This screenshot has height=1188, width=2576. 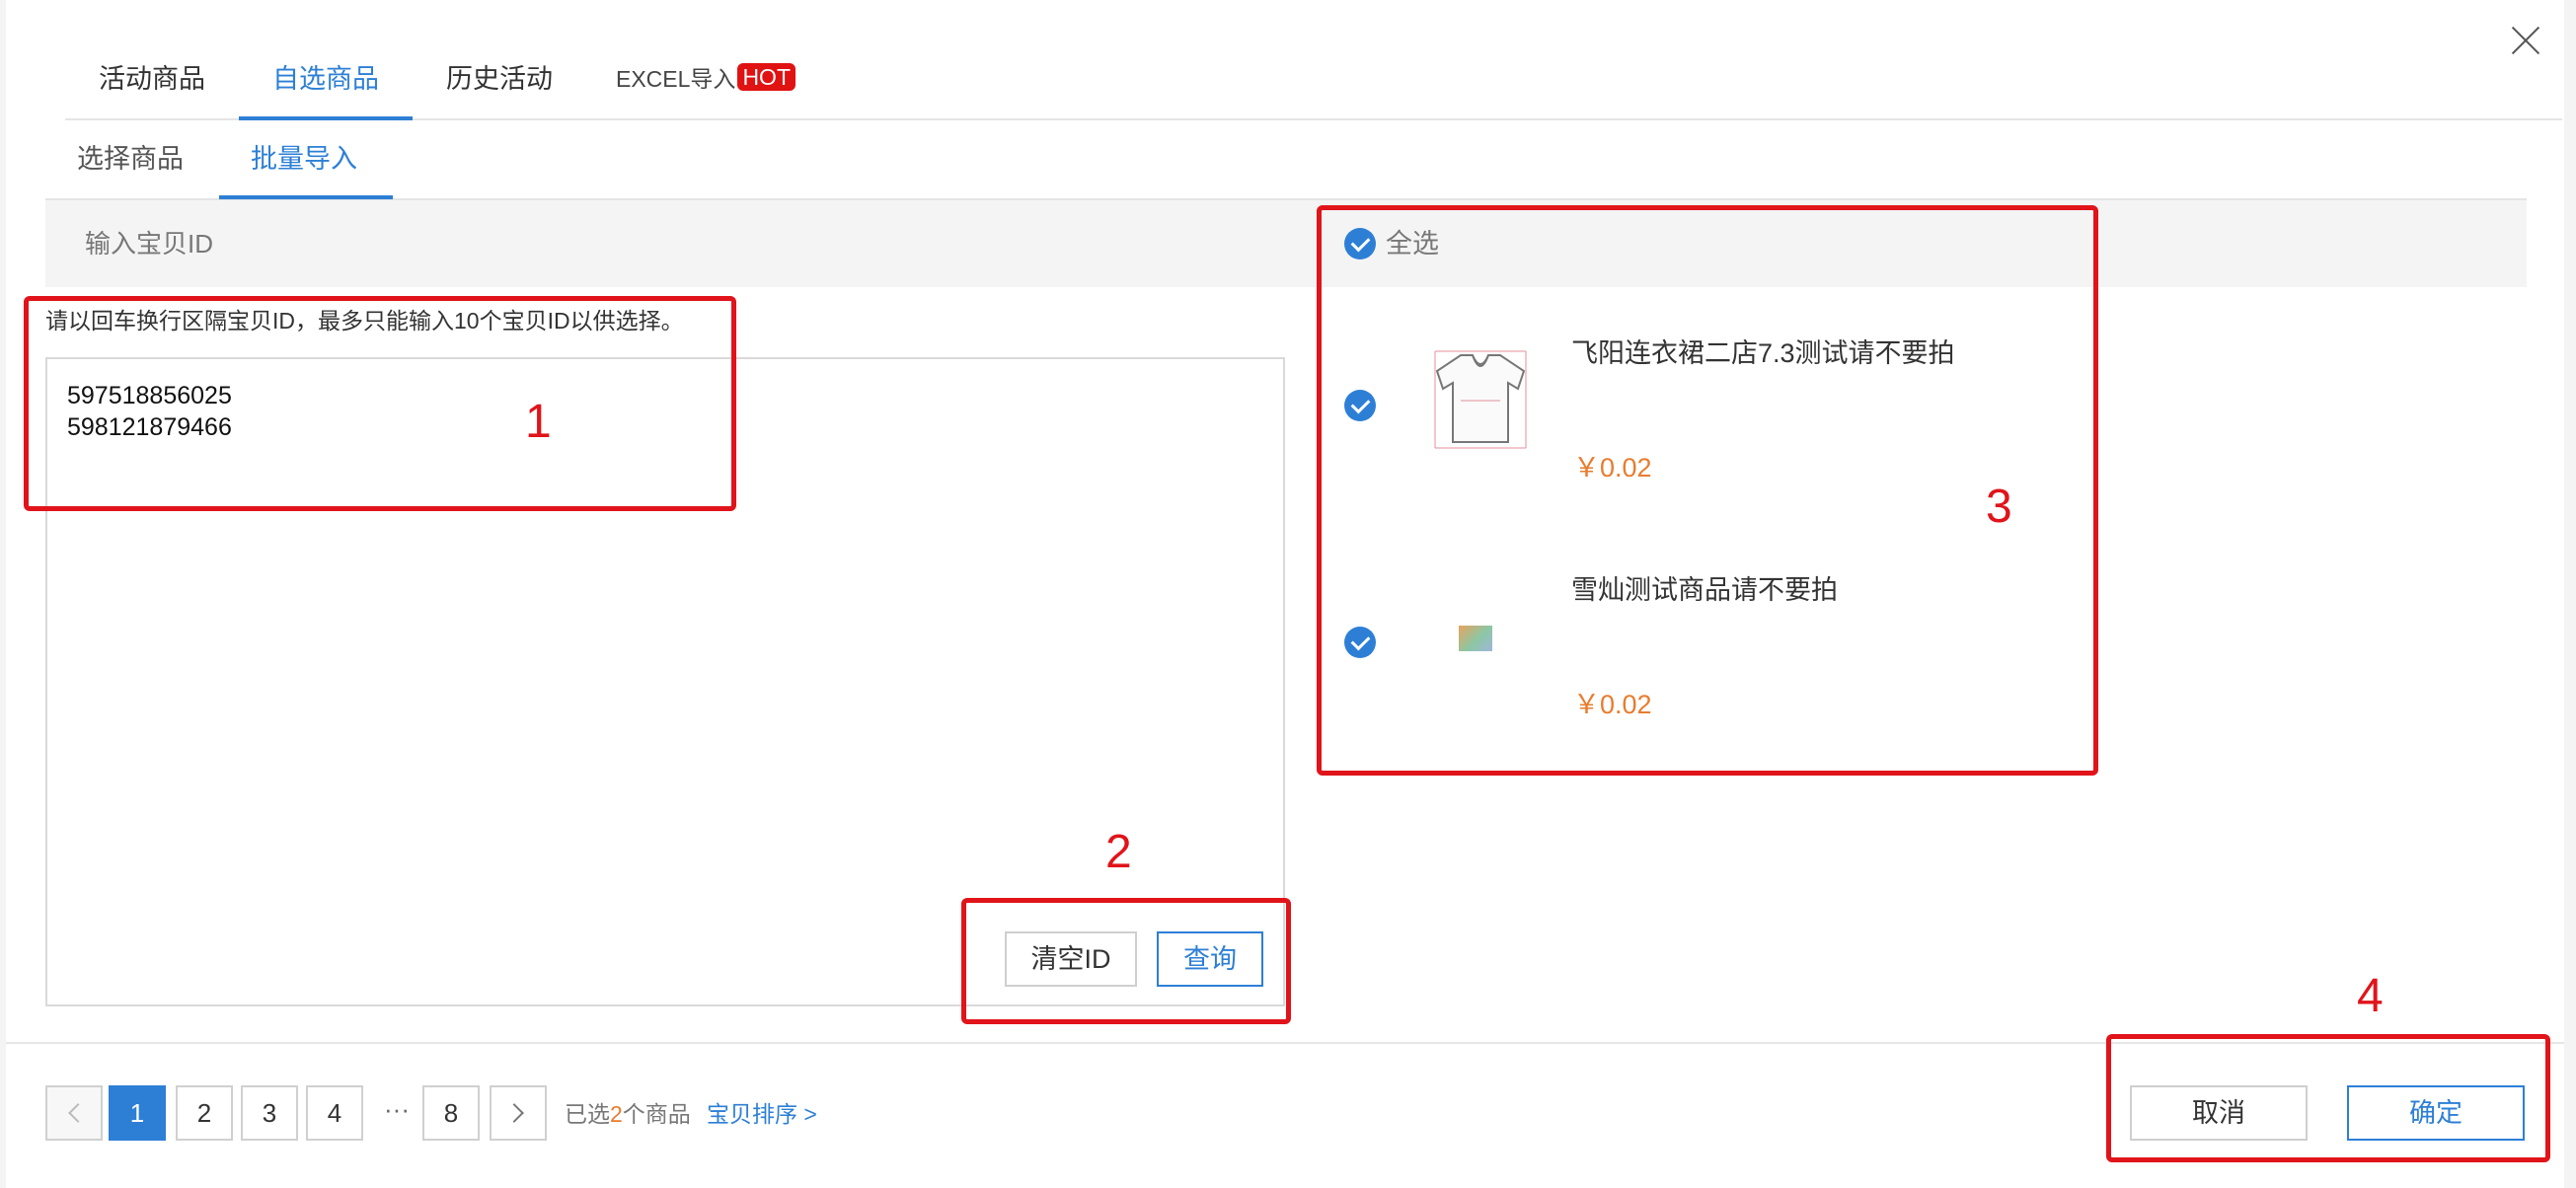 What do you see at coordinates (397, 1109) in the screenshot?
I see `page-ellipsis: ···` at bounding box center [397, 1109].